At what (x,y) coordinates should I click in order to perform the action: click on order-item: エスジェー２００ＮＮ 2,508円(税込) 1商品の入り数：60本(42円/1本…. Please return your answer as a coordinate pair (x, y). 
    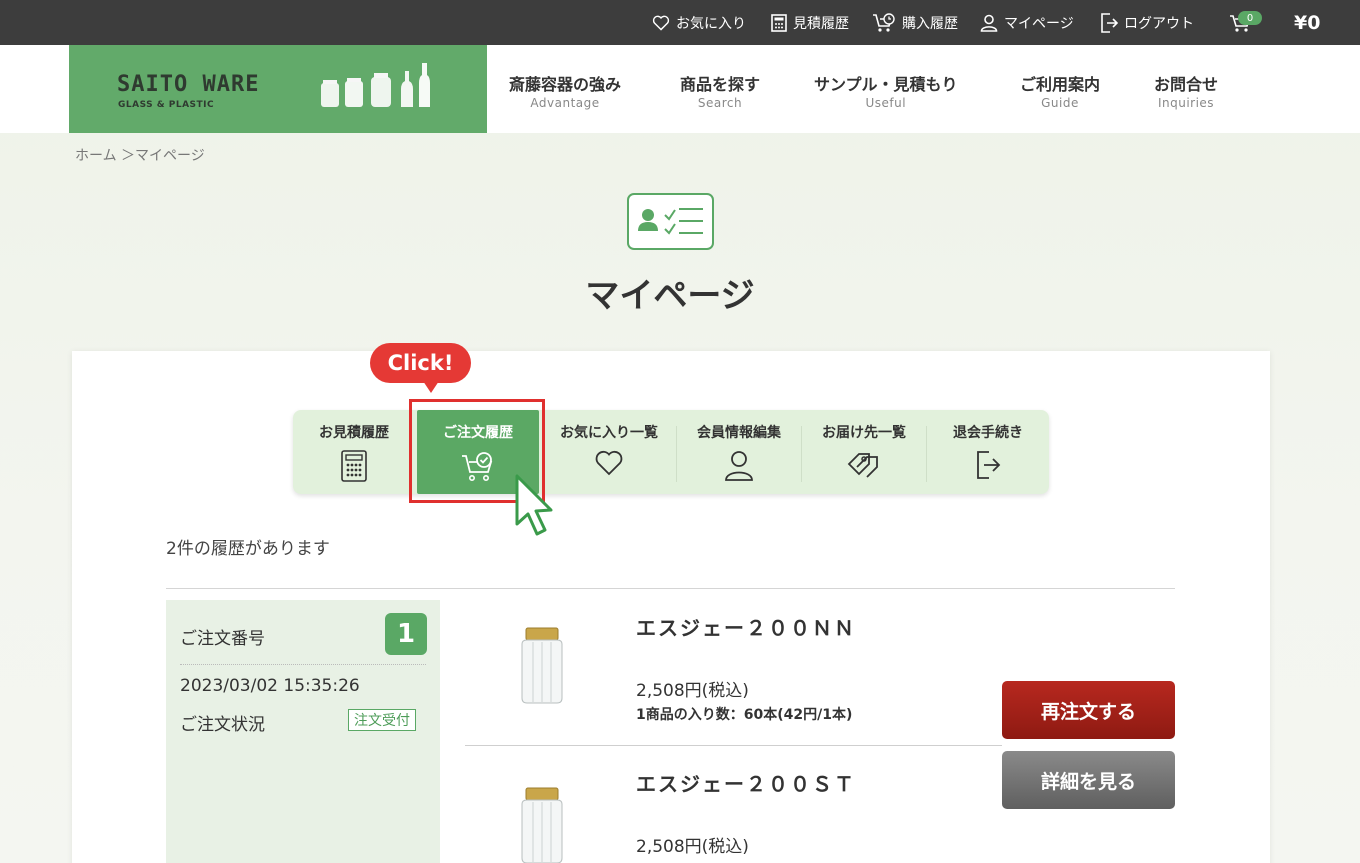
    Looking at the image, I should click on (735, 672).